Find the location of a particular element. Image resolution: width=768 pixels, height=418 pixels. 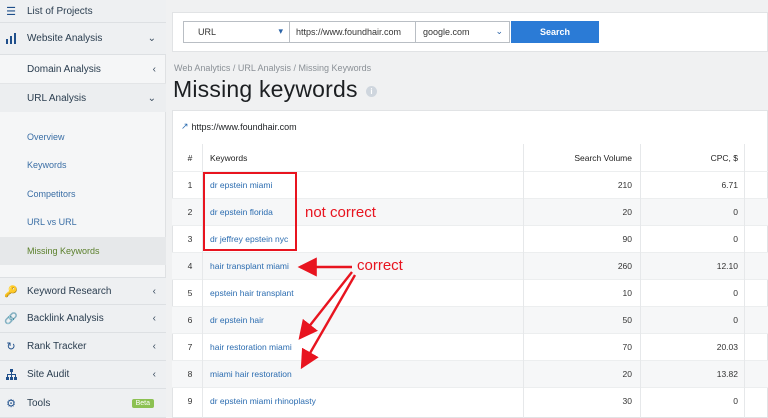

cpc-value: 6.71 is located at coordinates (729, 185).